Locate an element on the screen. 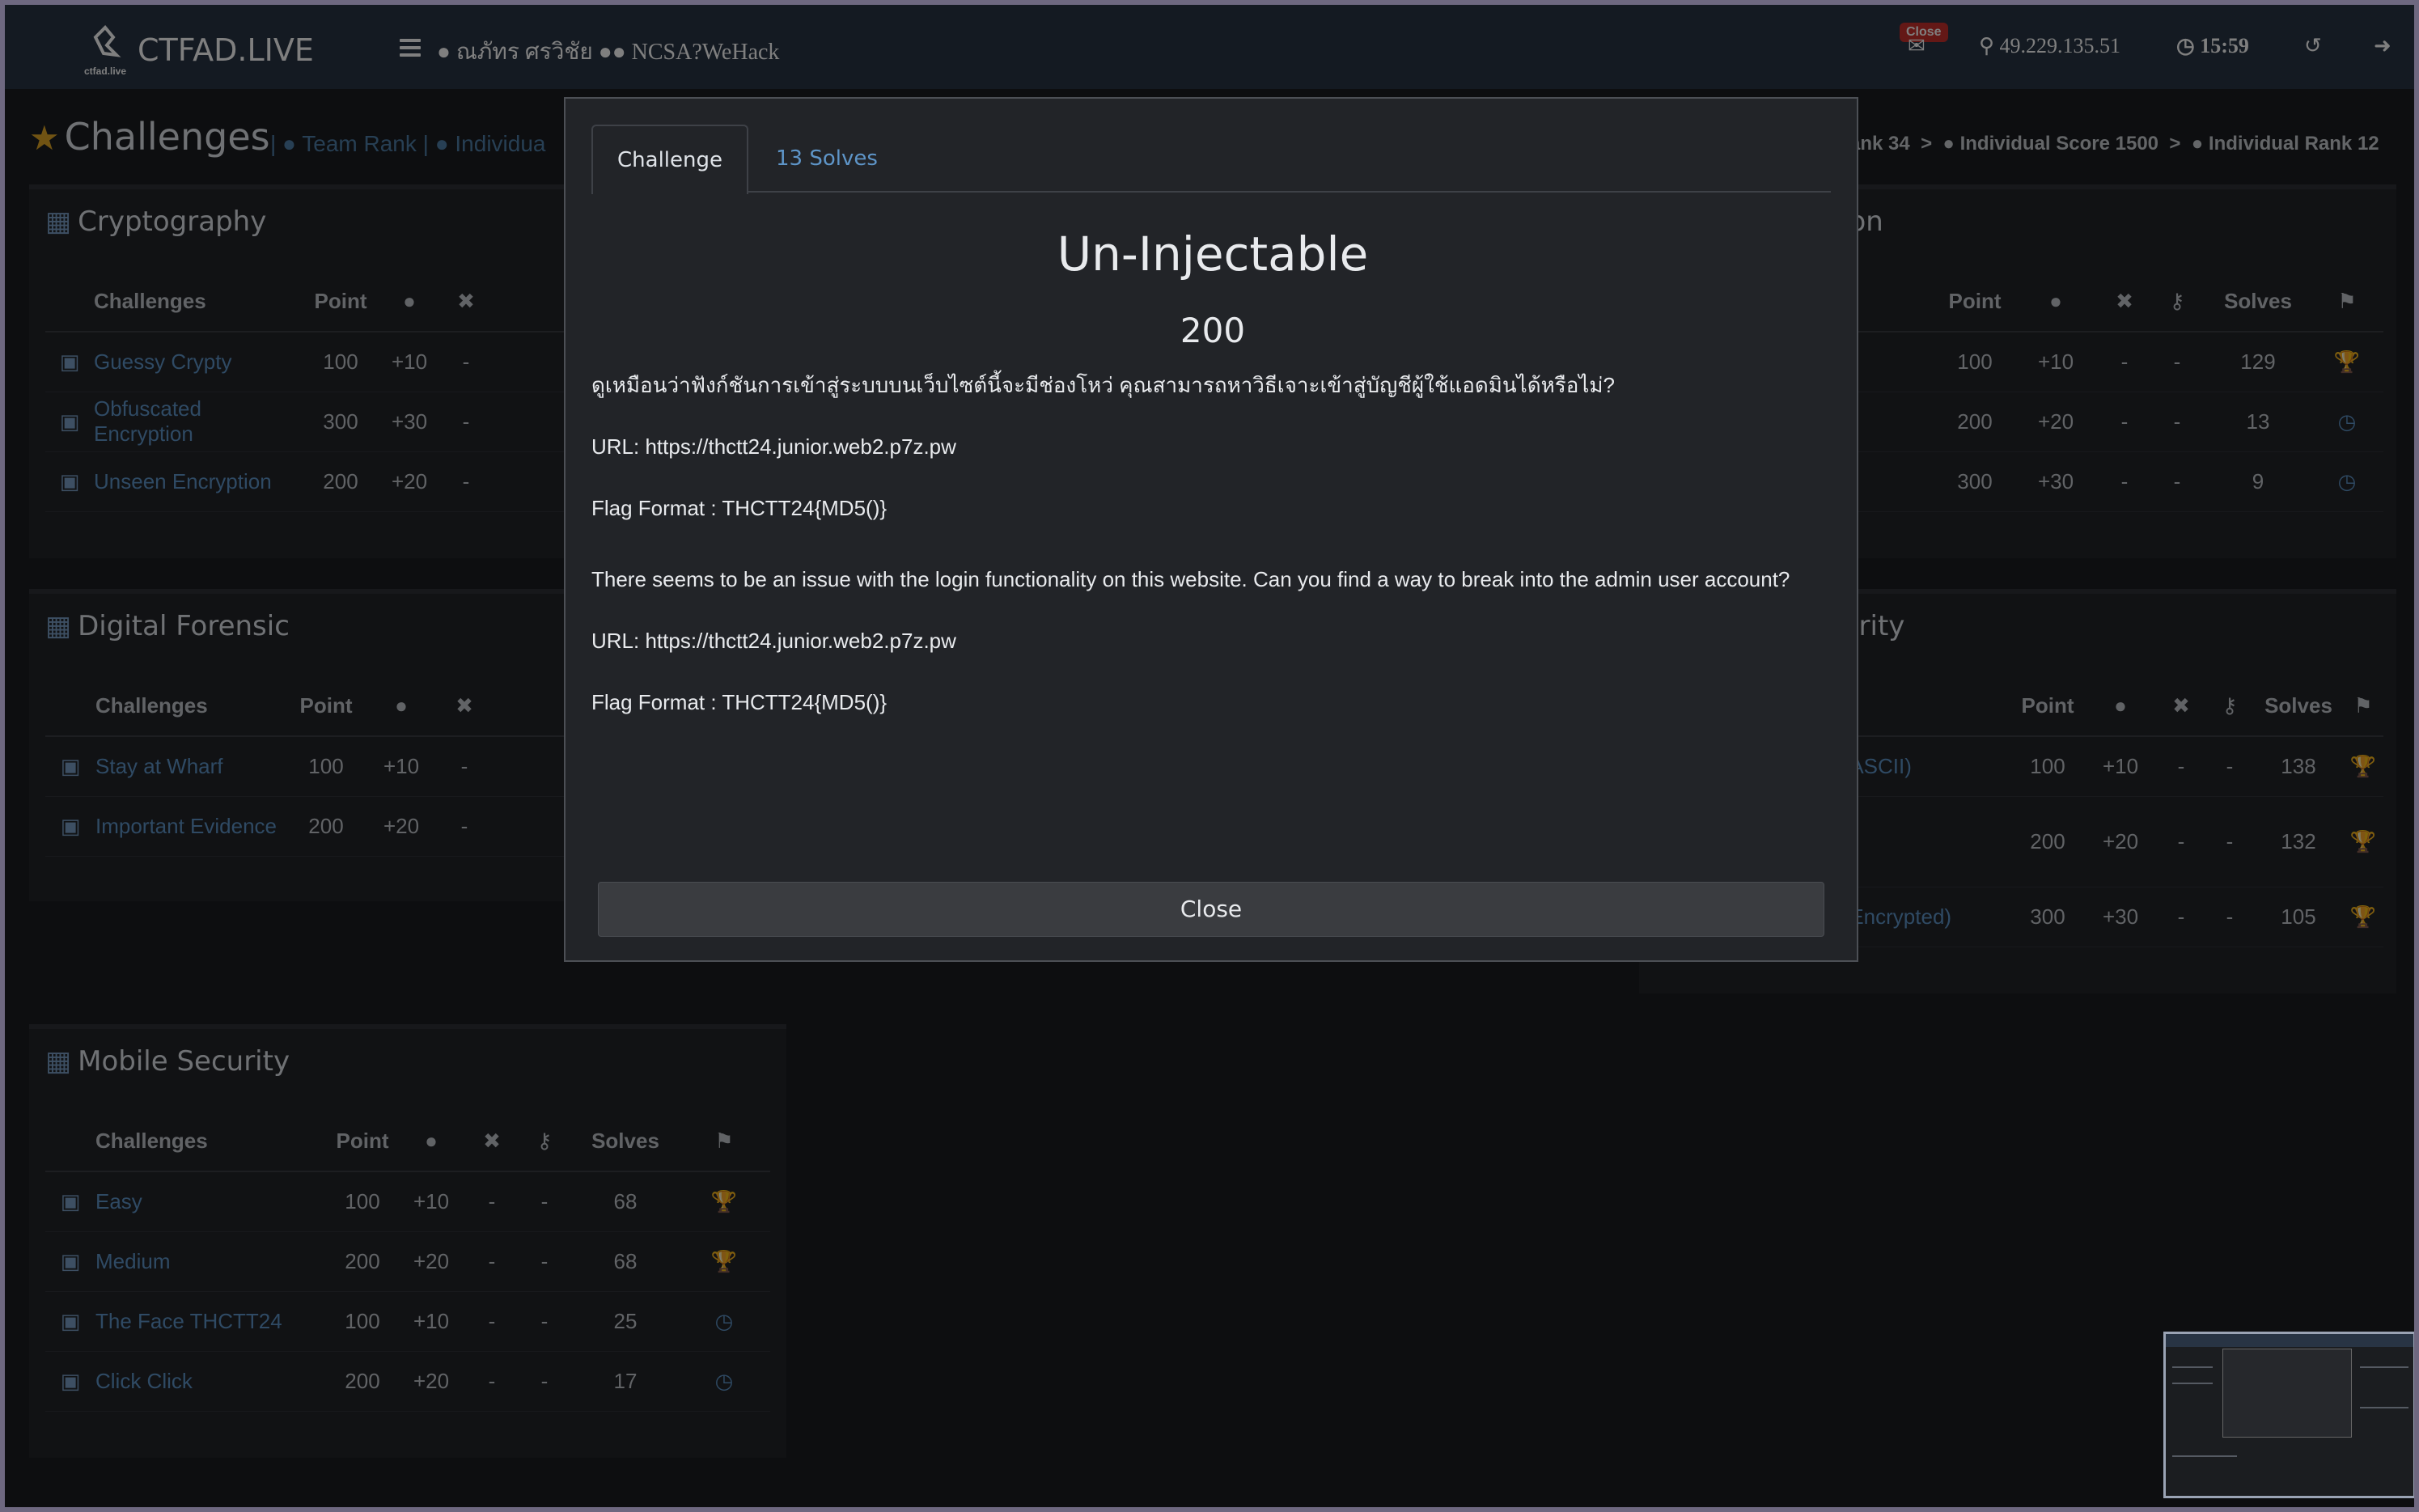 This screenshot has height=1512, width=2419. tab-challenge: Challenge is located at coordinates (669, 159).